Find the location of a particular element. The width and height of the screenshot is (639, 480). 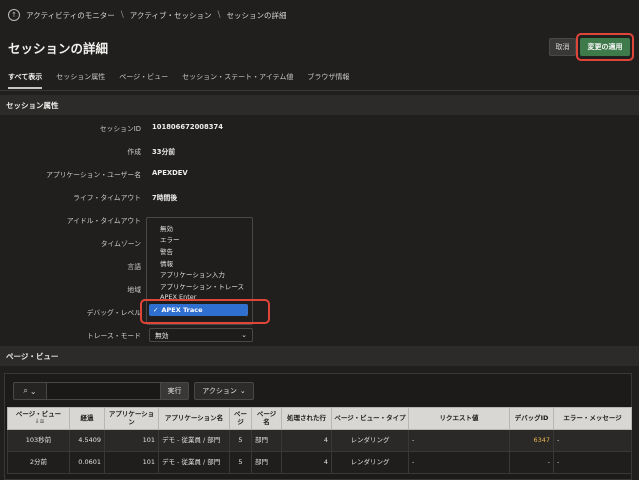

dropdown-option: アプリケーション入力 is located at coordinates (199, 274).